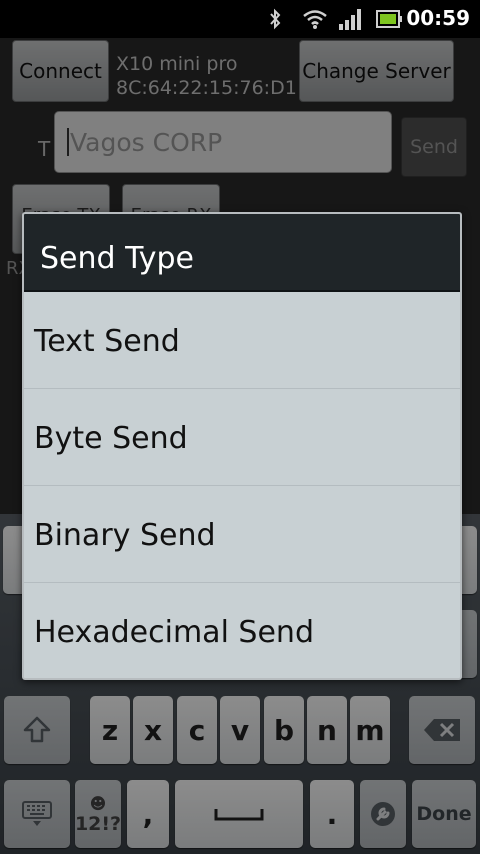 The height and width of the screenshot is (854, 480). I want to click on option-byte-send: Byte Send, so click(242, 437).